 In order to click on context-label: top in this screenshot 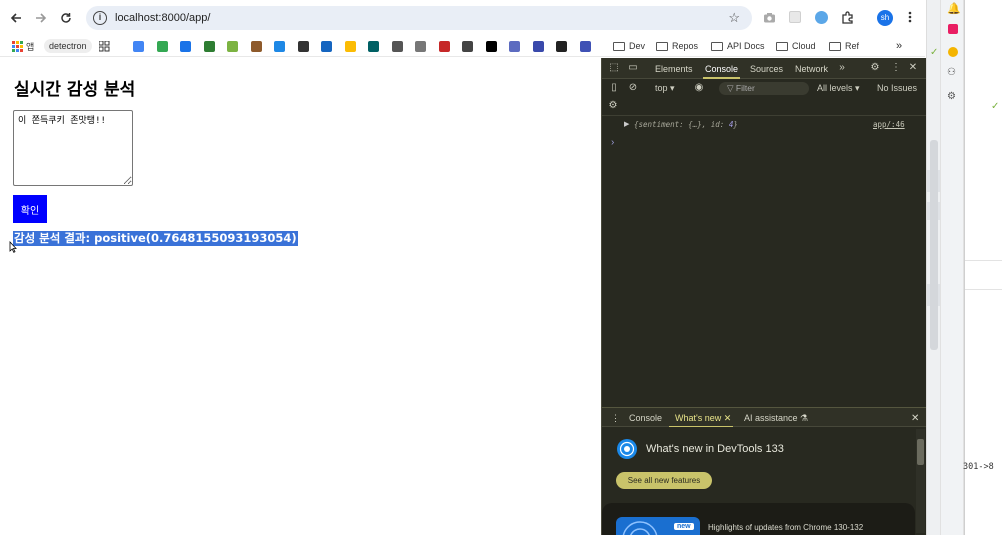, I will do `click(661, 88)`.